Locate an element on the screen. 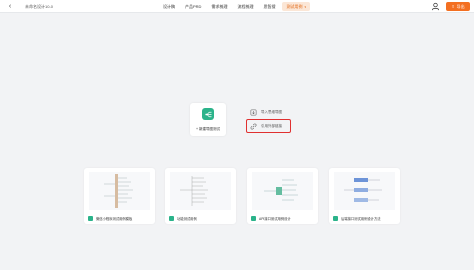  nav-item-requirements: 需求梳理 is located at coordinates (219, 6).